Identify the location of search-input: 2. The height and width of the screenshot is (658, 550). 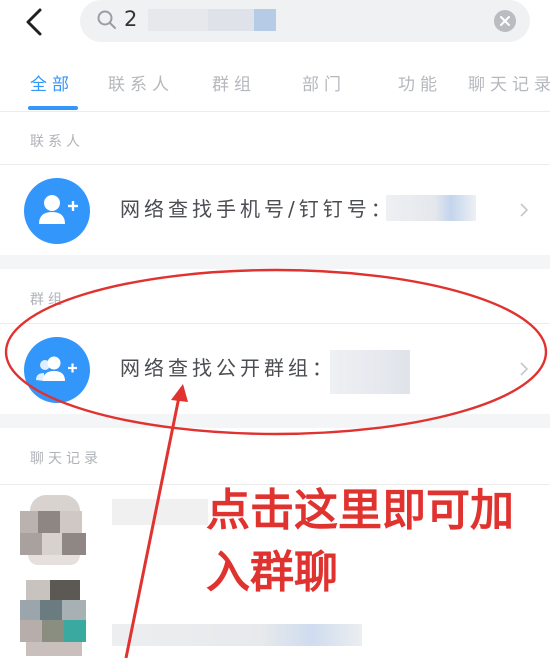
(130, 19).